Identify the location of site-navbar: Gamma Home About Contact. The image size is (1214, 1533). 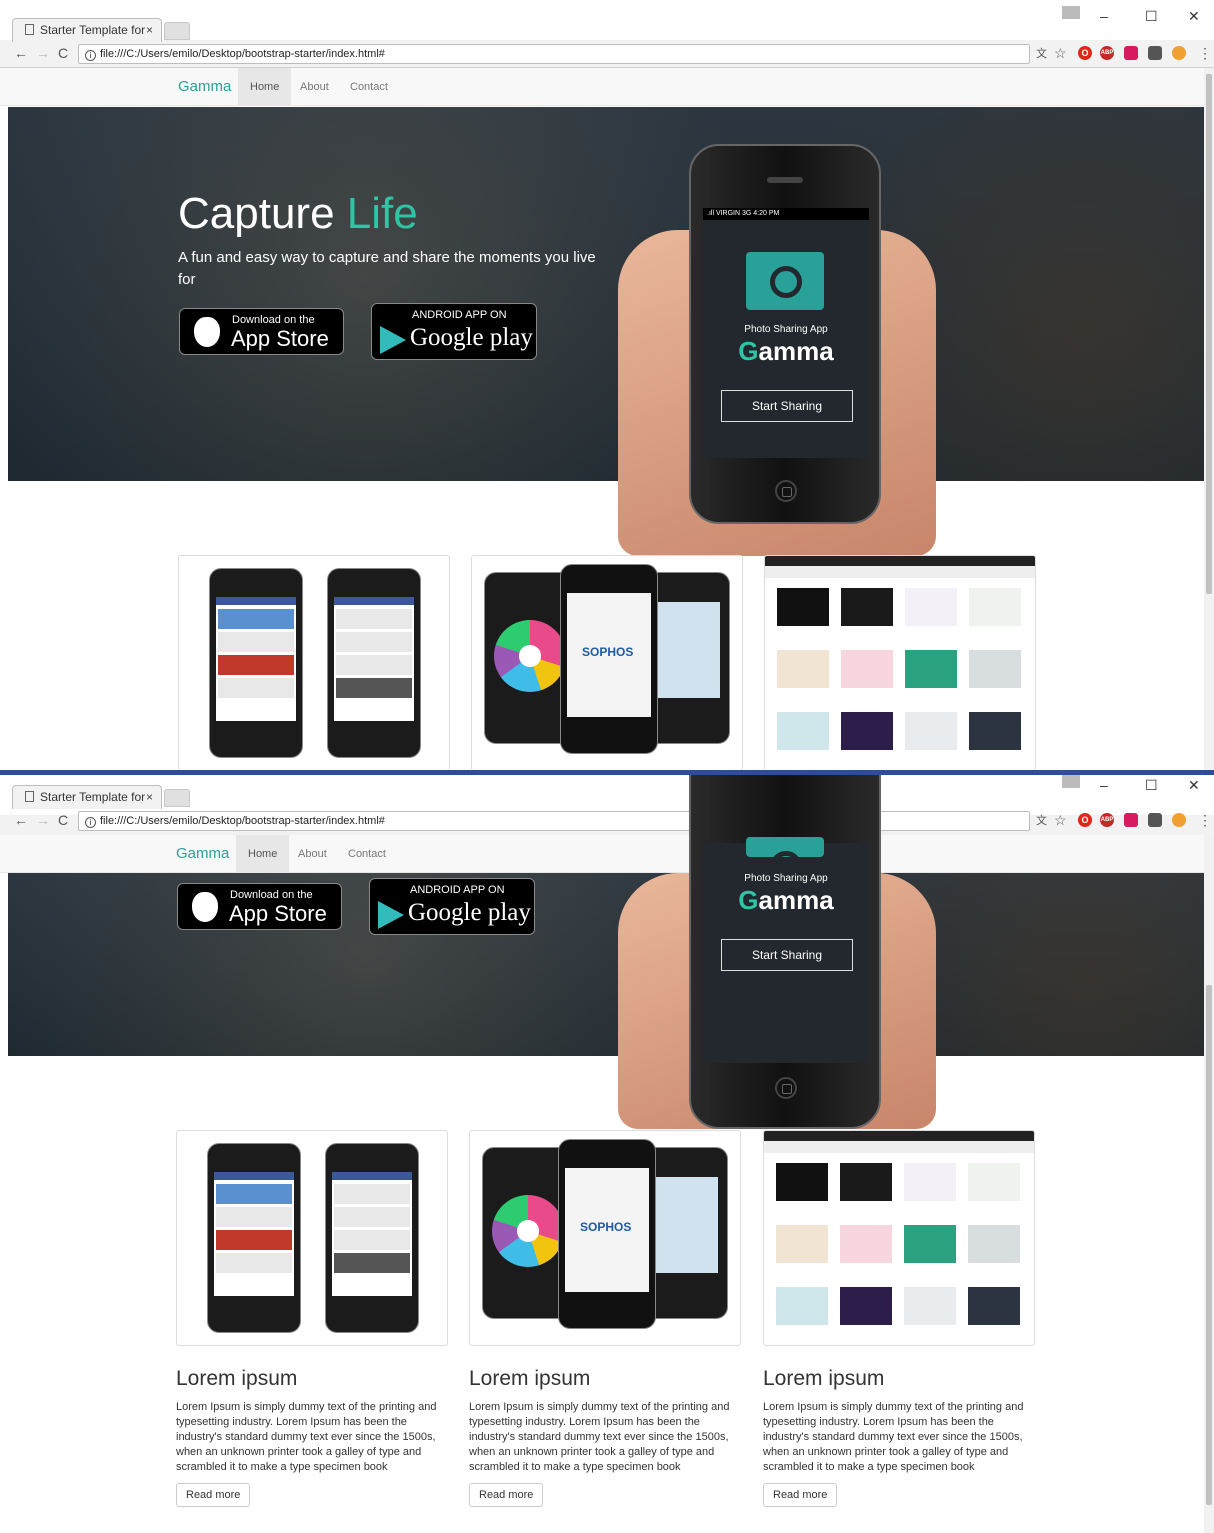
(602, 854).